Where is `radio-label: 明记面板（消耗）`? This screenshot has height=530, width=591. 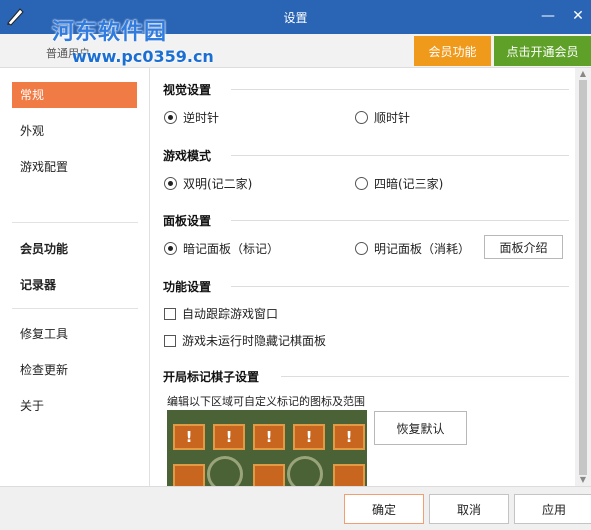 radio-label: 明记面板（消耗） is located at coordinates (422, 249).